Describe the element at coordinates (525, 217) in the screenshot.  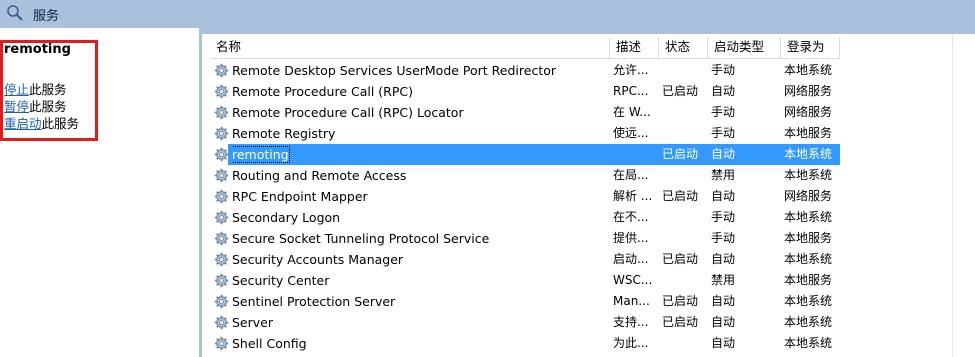
I see `service-row: Secondary Logon 在不... 手动 本地系统` at that location.